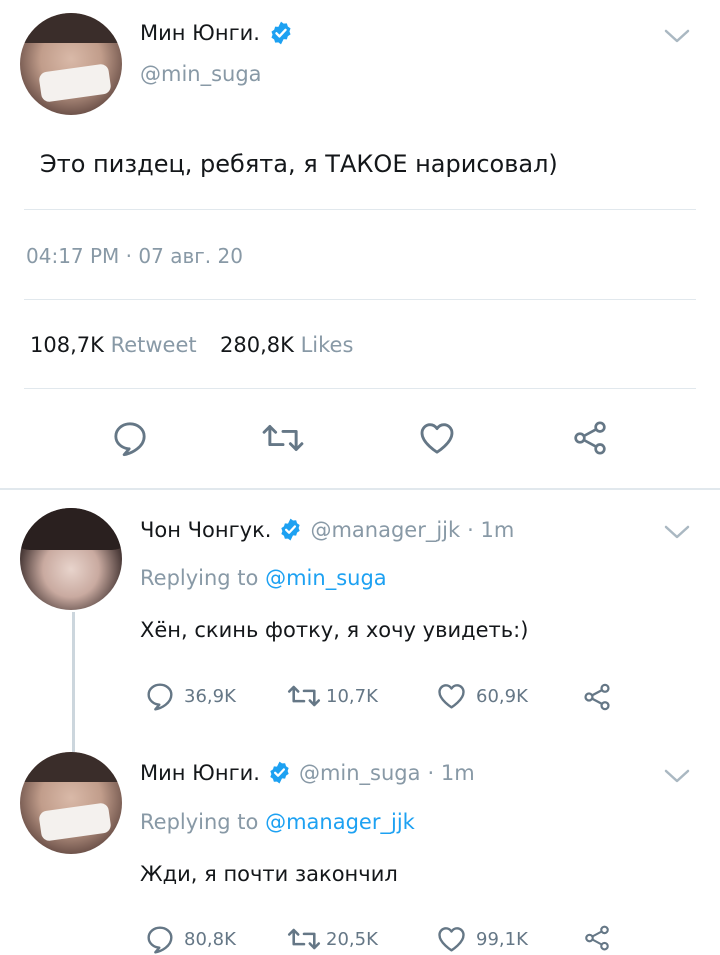 The height and width of the screenshot is (955, 720). I want to click on reply-button, so click(130, 438).